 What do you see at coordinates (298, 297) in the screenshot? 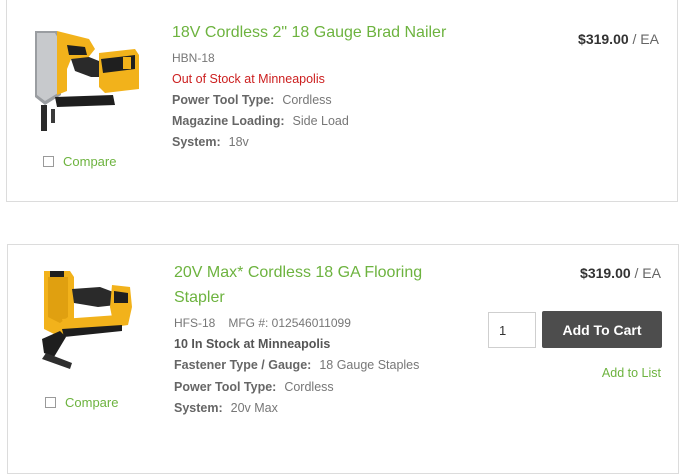
I see `product-title-line: Stapler` at bounding box center [298, 297].